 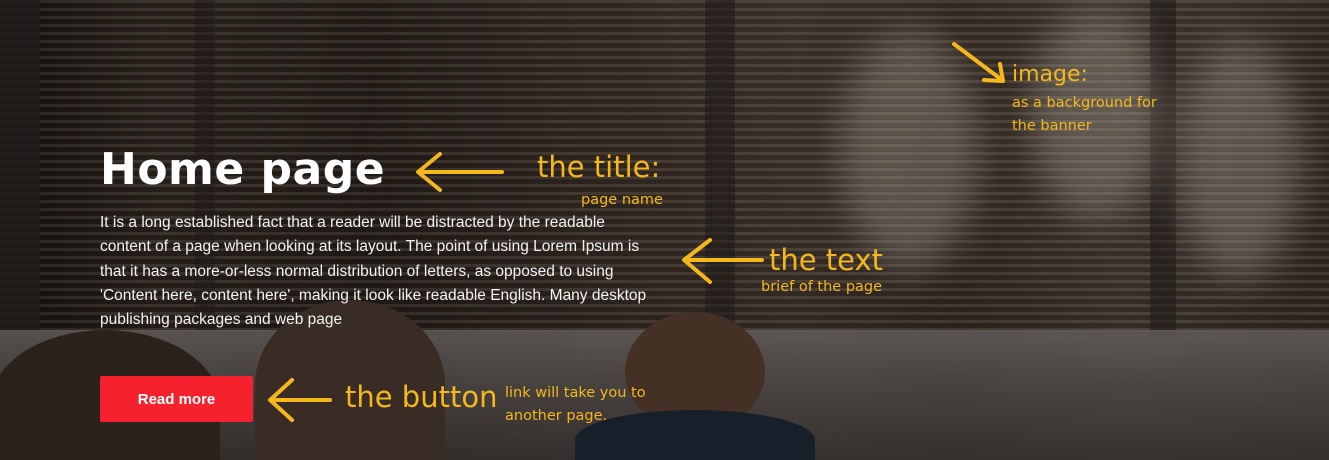 I want to click on annotation-image-label: image:, so click(x=1050, y=74).